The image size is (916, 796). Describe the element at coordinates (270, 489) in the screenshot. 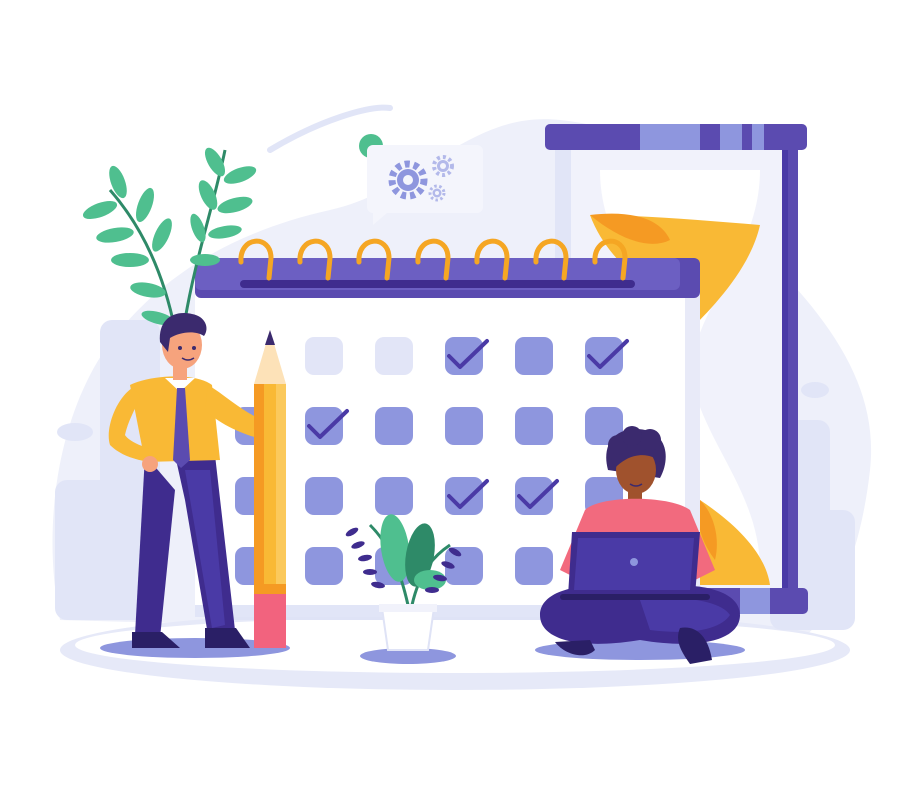

I see `pencil-icon` at that location.